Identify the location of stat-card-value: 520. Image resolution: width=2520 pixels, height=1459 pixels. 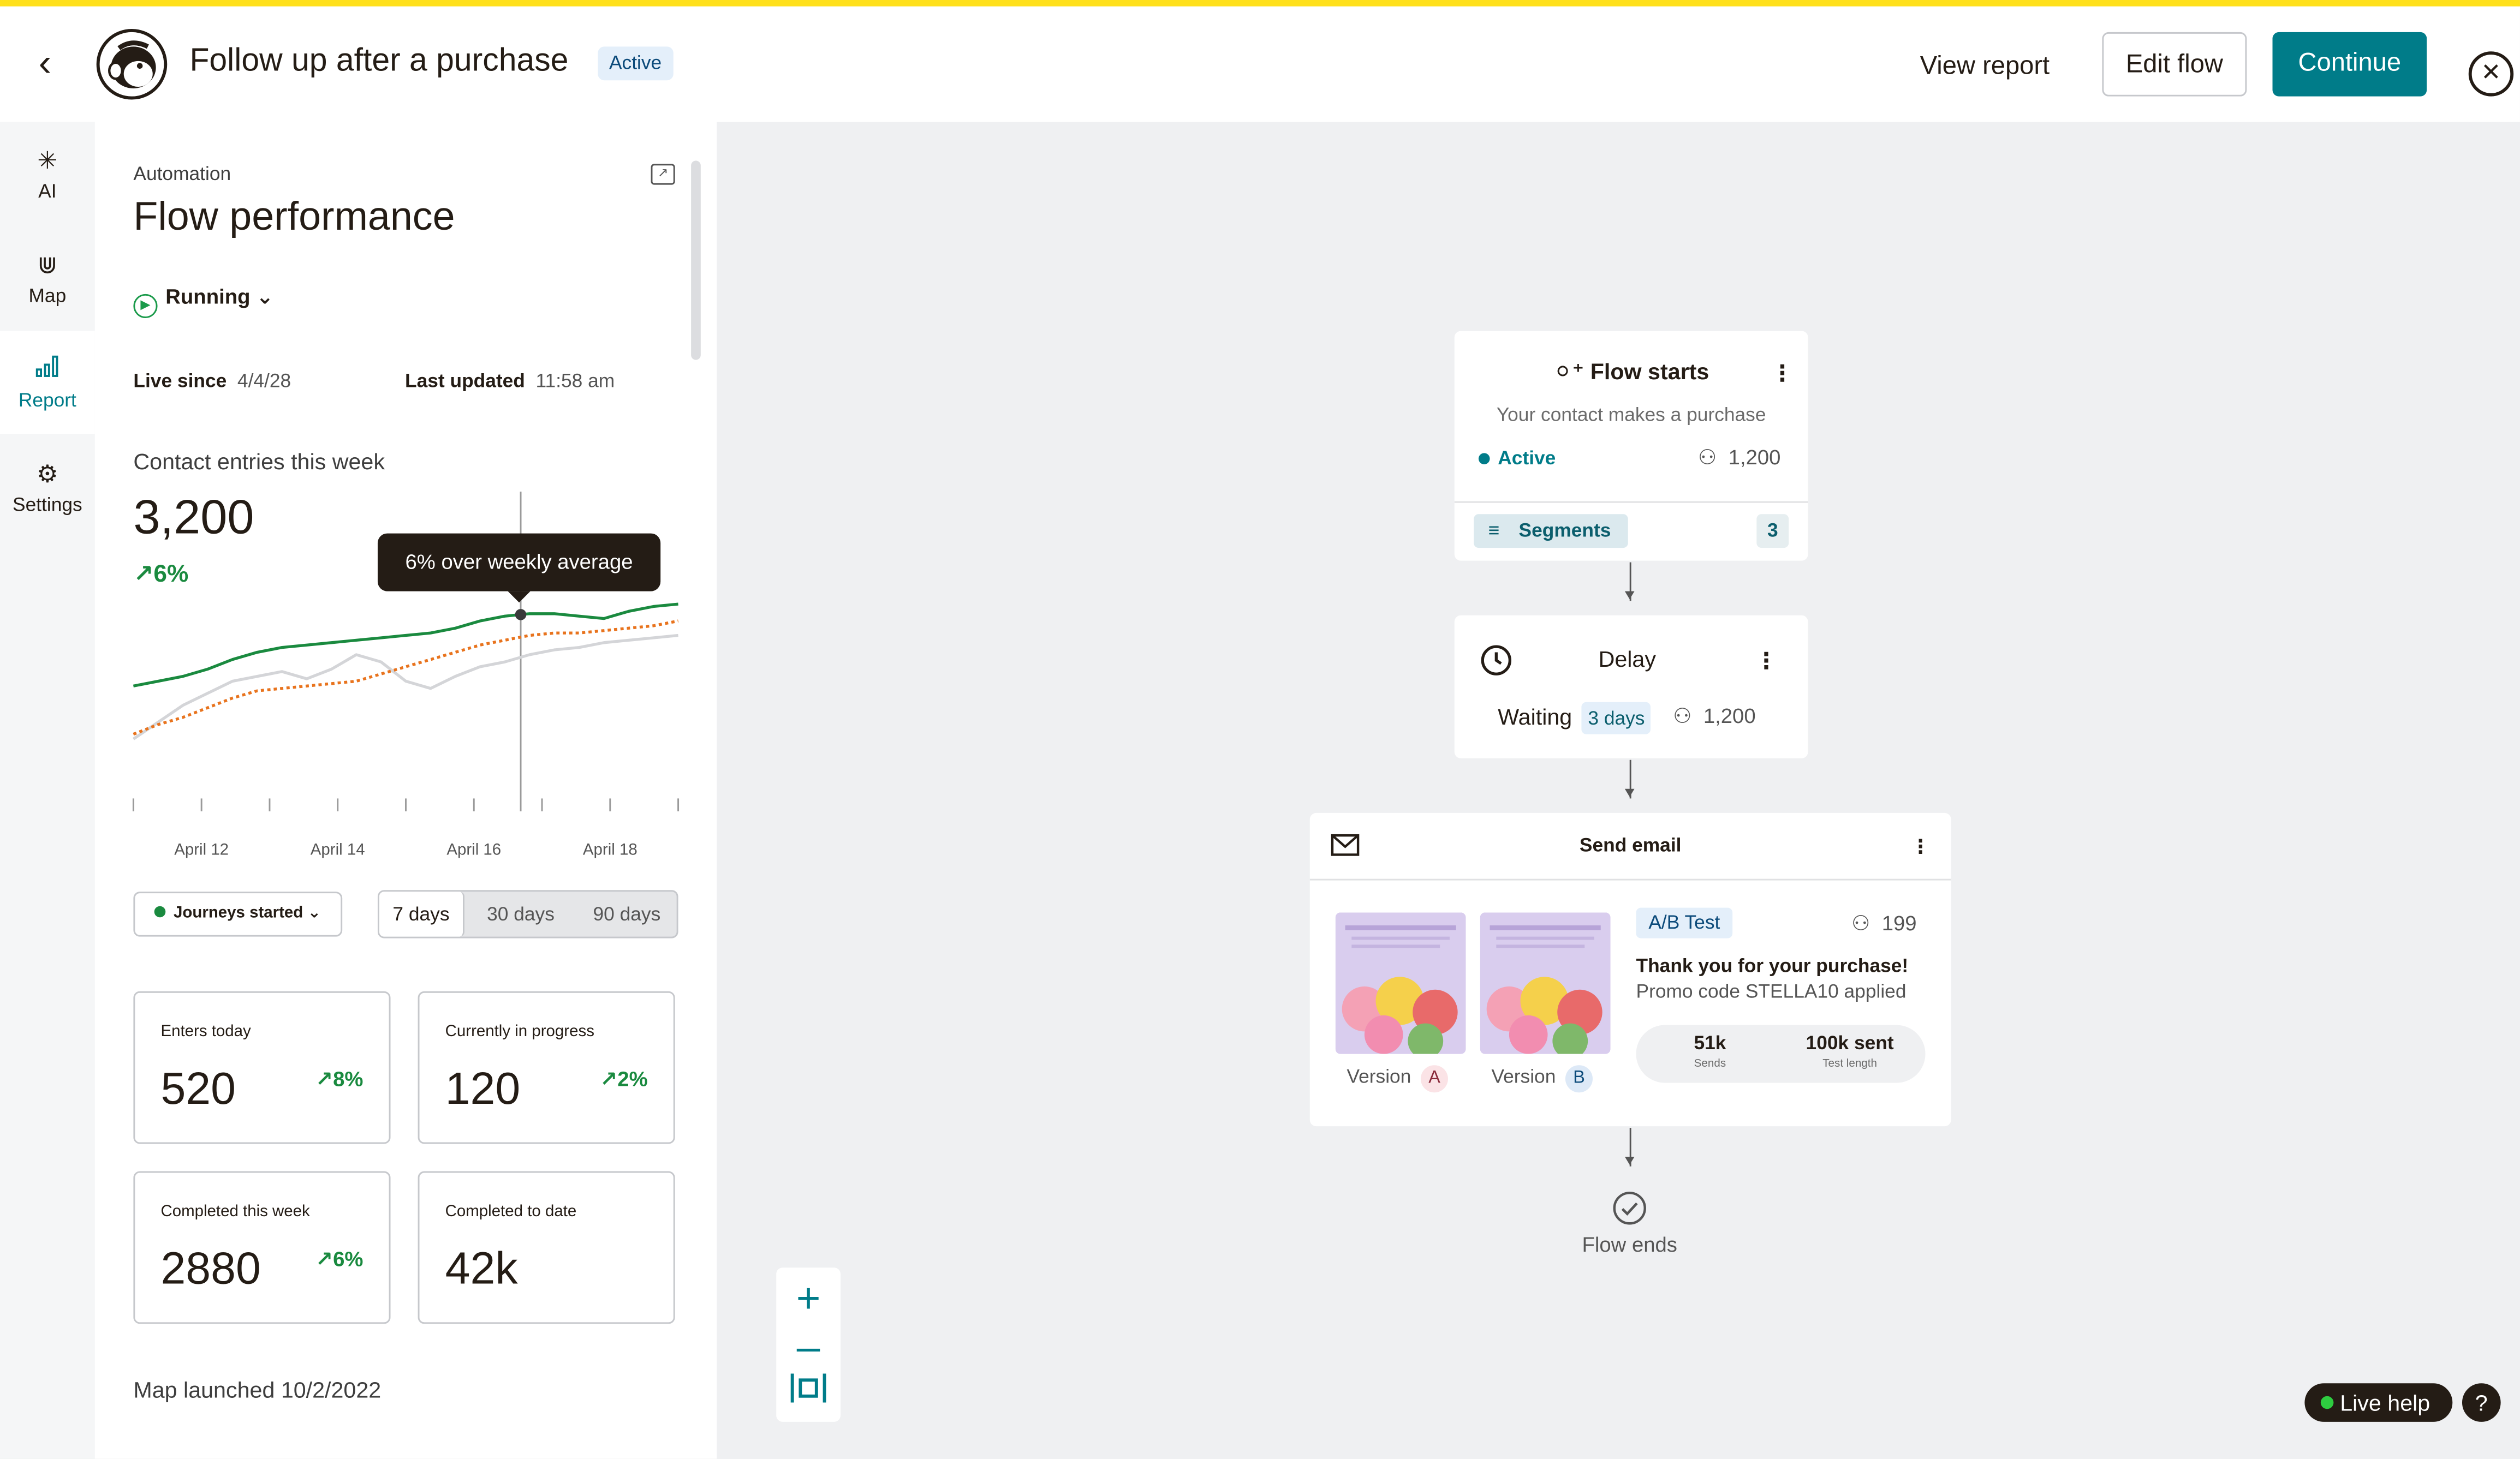
(198, 1088).